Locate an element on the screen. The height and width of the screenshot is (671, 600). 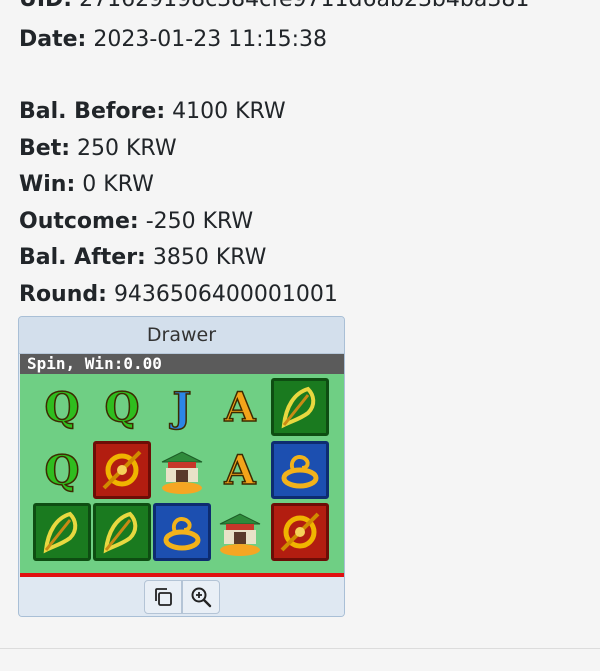
drawer-title: Drawer is located at coordinates (181, 335).